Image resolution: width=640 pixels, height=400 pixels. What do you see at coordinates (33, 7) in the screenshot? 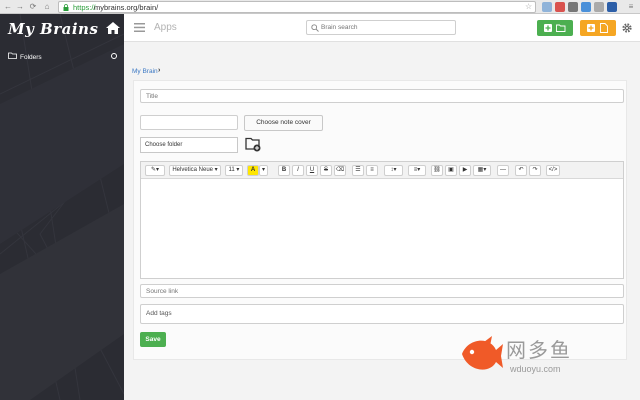
I see `reload-icon: ⟳` at bounding box center [33, 7].